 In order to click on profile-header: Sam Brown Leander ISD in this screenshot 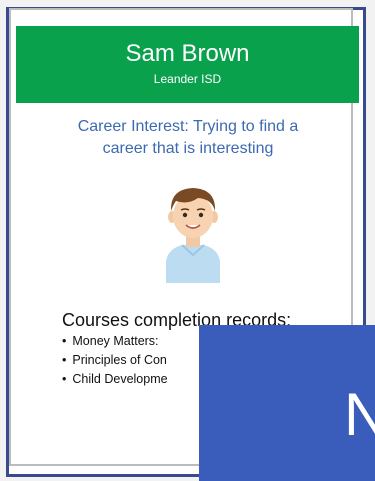, I will do `click(187, 64)`.